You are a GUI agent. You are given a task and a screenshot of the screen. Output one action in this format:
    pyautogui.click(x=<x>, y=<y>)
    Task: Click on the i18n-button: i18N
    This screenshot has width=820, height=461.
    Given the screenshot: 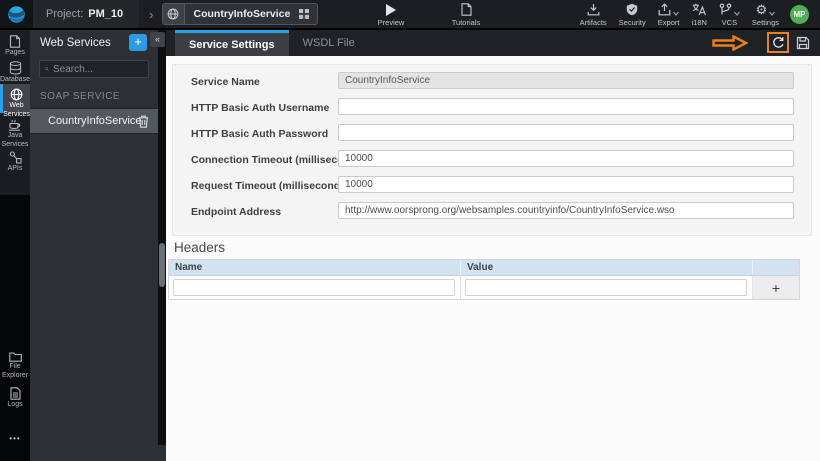 What is the action you would take?
    pyautogui.click(x=698, y=14)
    